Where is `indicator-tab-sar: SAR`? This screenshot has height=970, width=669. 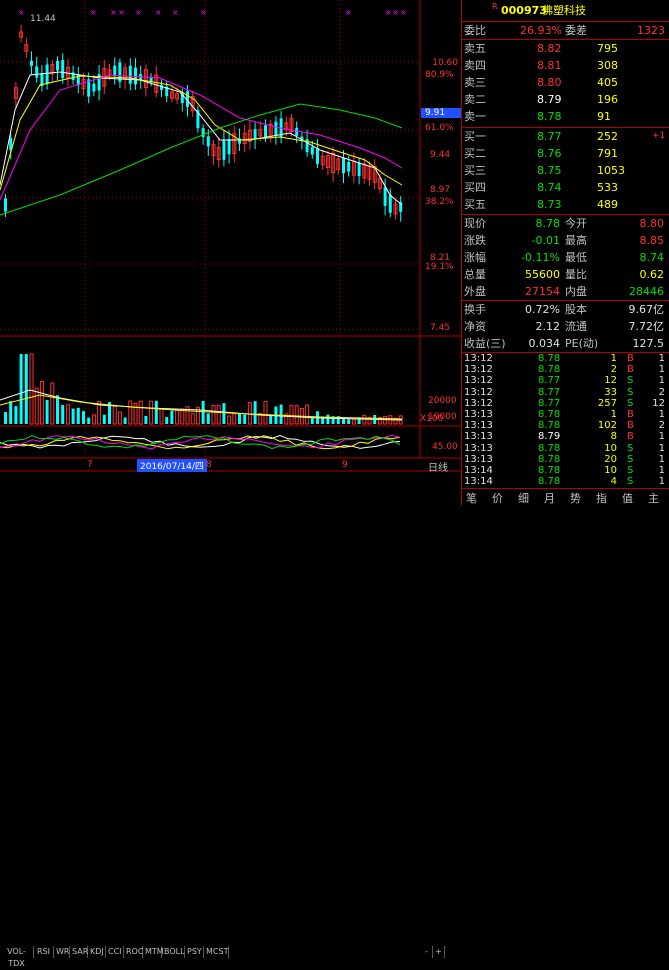 indicator-tab-sar: SAR is located at coordinates (79, 952).